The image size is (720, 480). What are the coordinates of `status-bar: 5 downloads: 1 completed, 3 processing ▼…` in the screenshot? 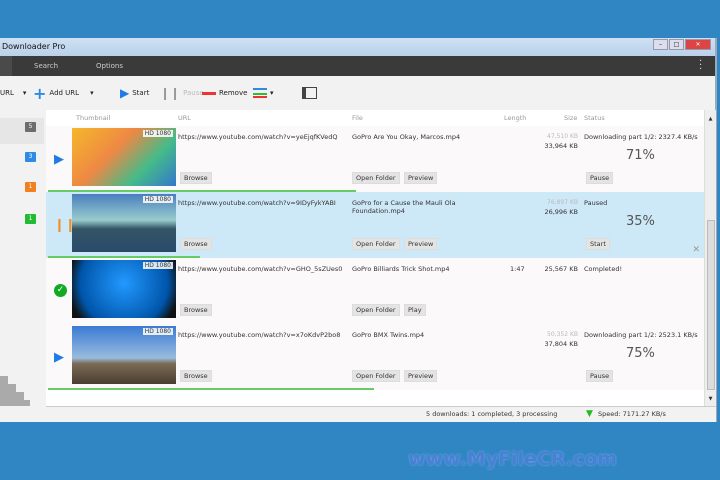 It's located at (381, 414).